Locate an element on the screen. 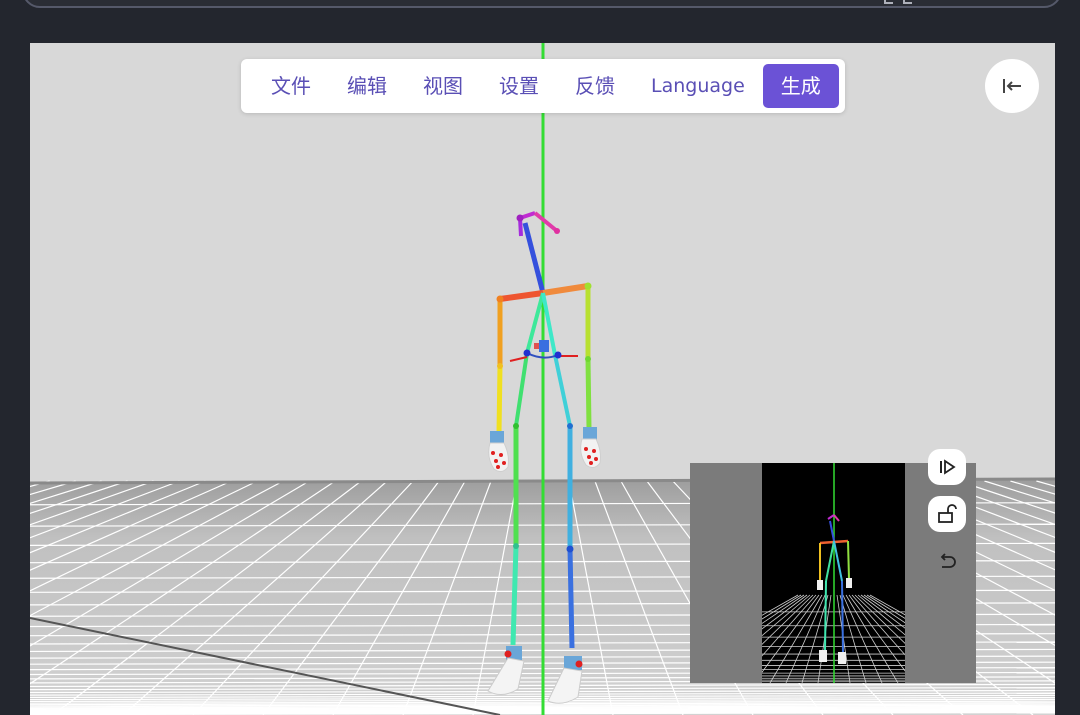  unlock-button is located at coordinates (947, 514).